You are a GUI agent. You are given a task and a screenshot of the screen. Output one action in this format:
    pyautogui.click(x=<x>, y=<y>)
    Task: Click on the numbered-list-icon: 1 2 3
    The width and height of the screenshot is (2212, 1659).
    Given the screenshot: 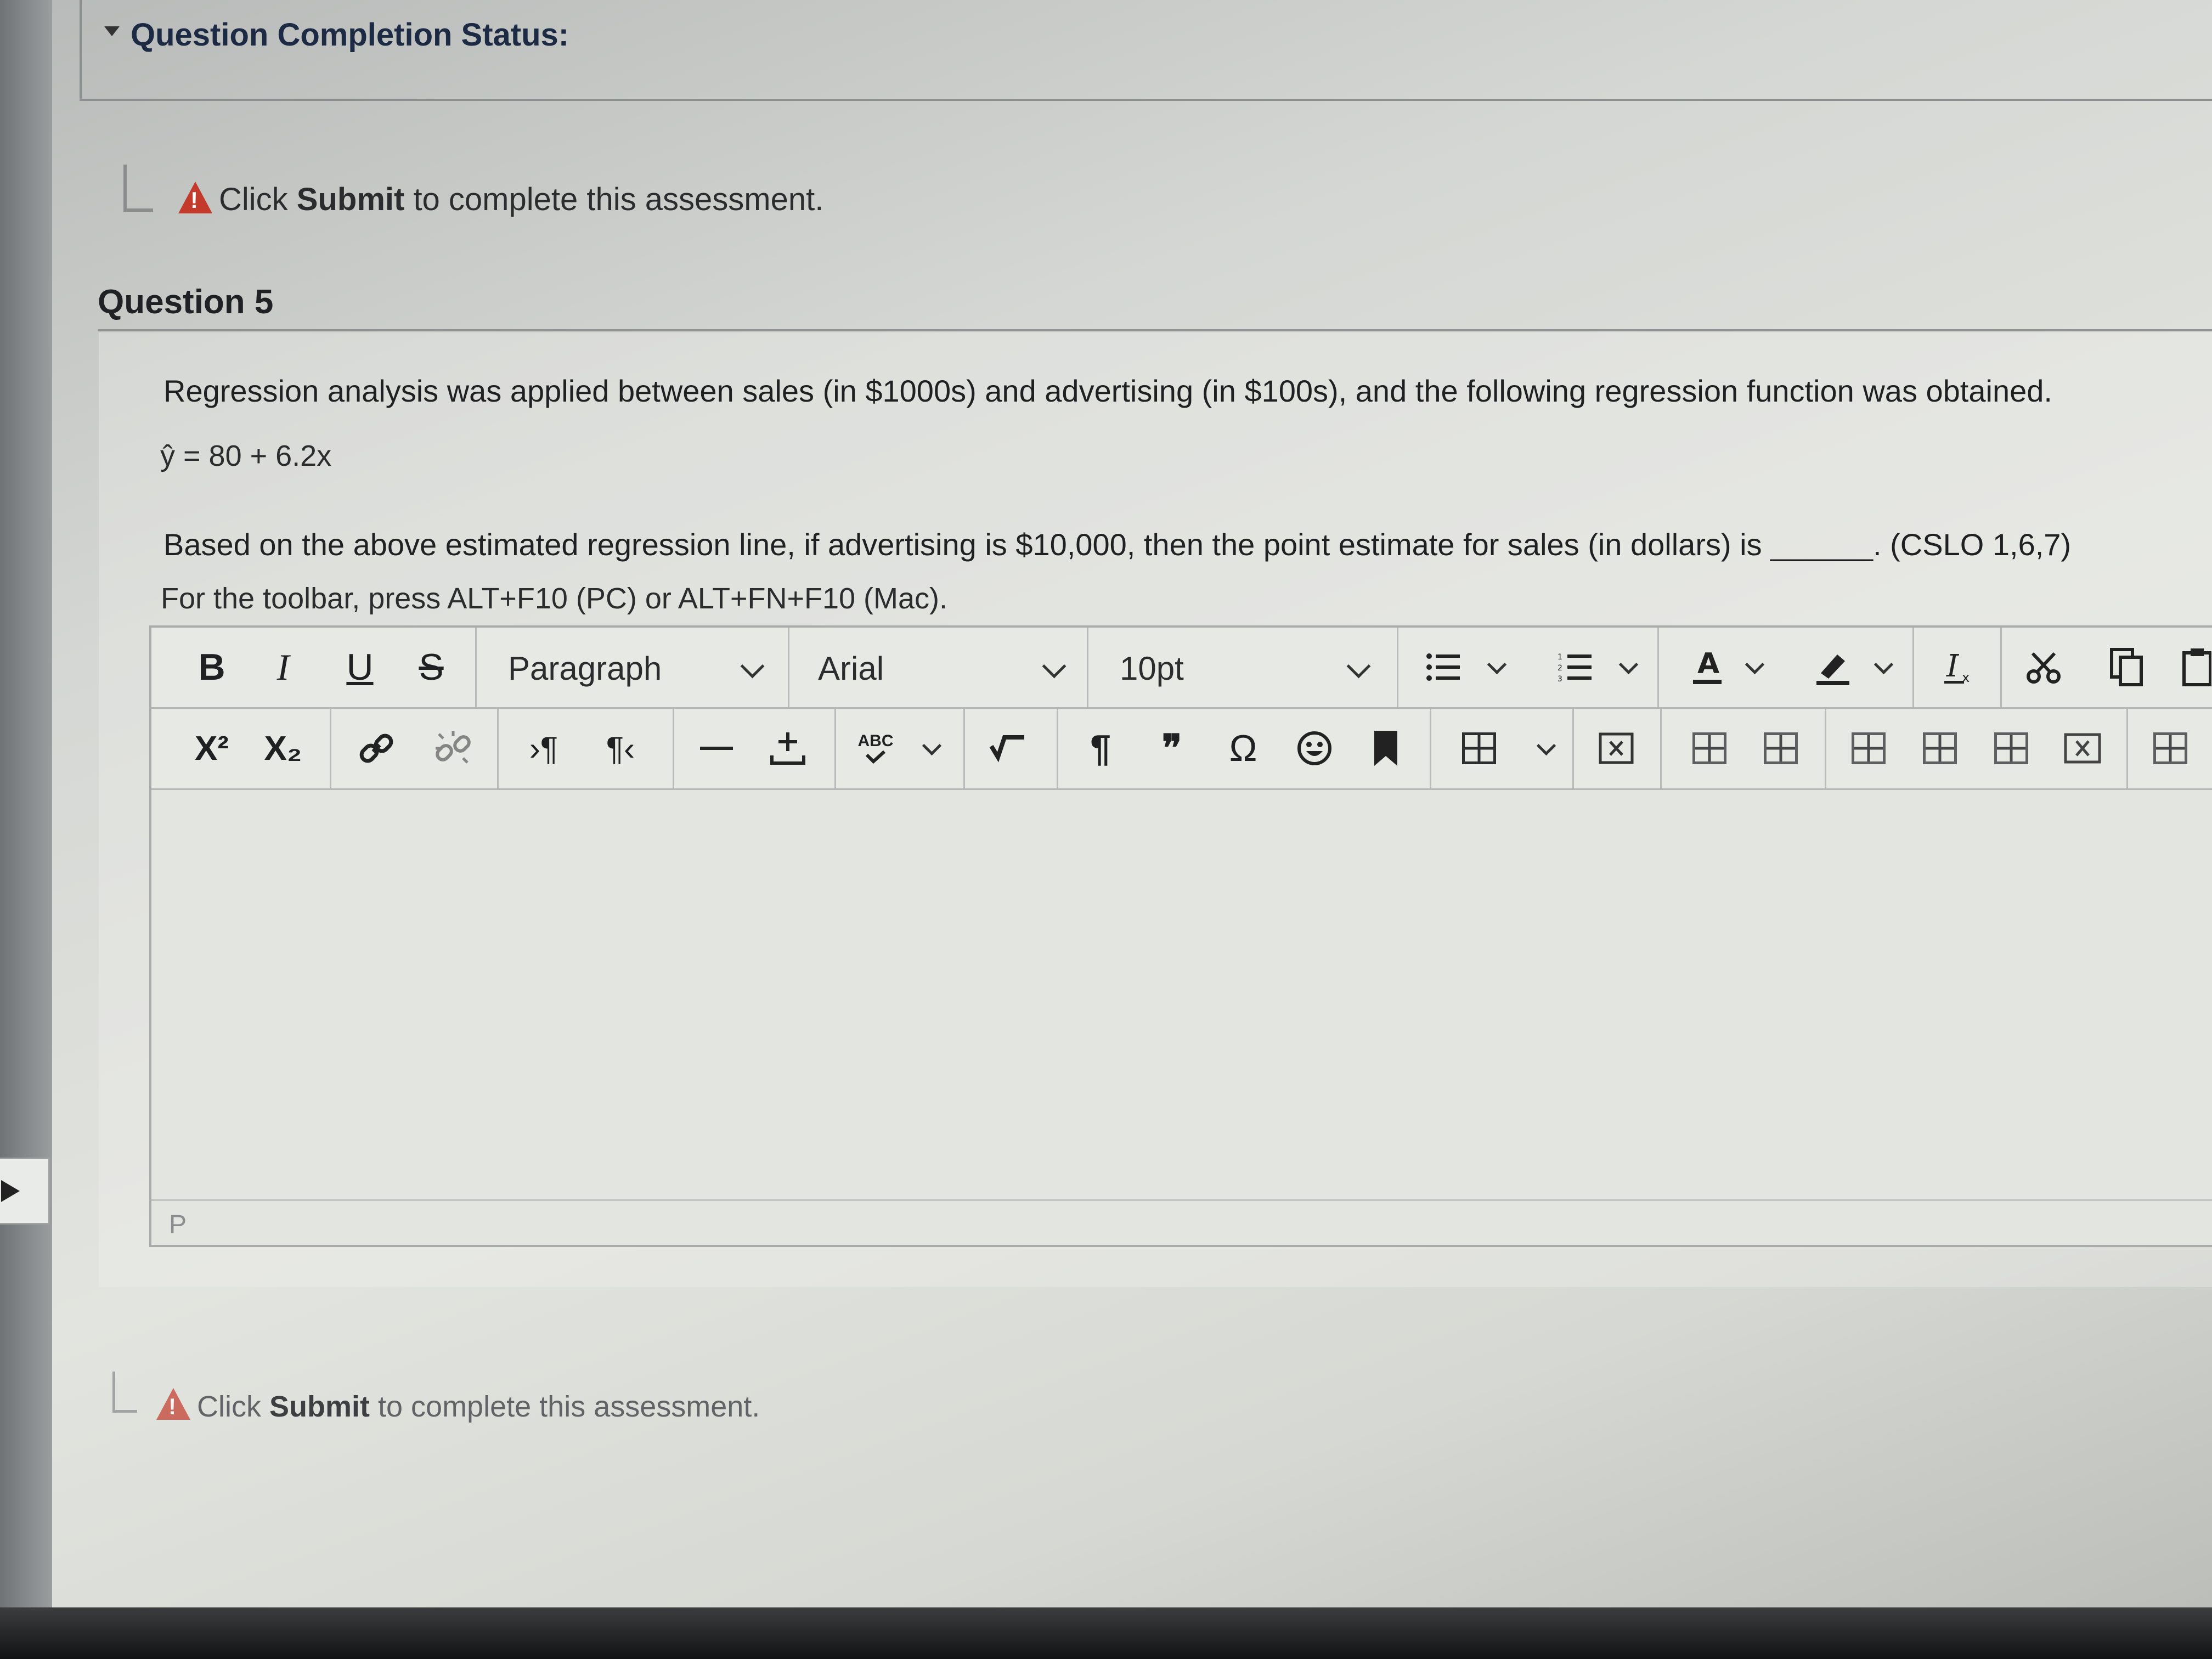 What is the action you would take?
    pyautogui.click(x=1575, y=668)
    